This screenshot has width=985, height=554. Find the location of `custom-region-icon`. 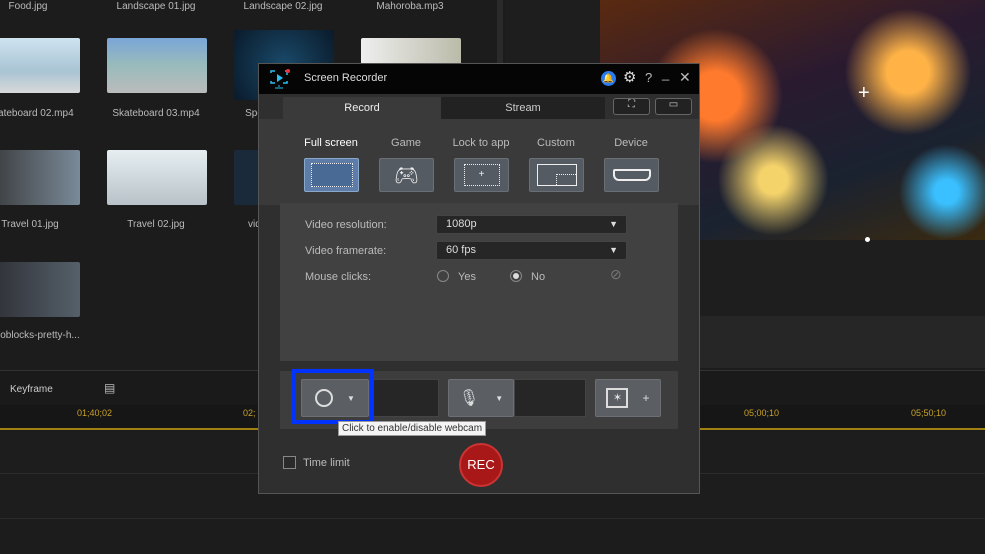

custom-region-icon is located at coordinates (556, 175).